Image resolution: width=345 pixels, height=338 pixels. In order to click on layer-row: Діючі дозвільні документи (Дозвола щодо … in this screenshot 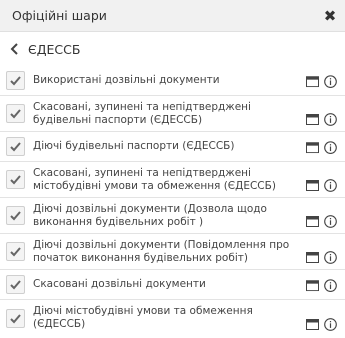, I will do `click(172, 216)`.